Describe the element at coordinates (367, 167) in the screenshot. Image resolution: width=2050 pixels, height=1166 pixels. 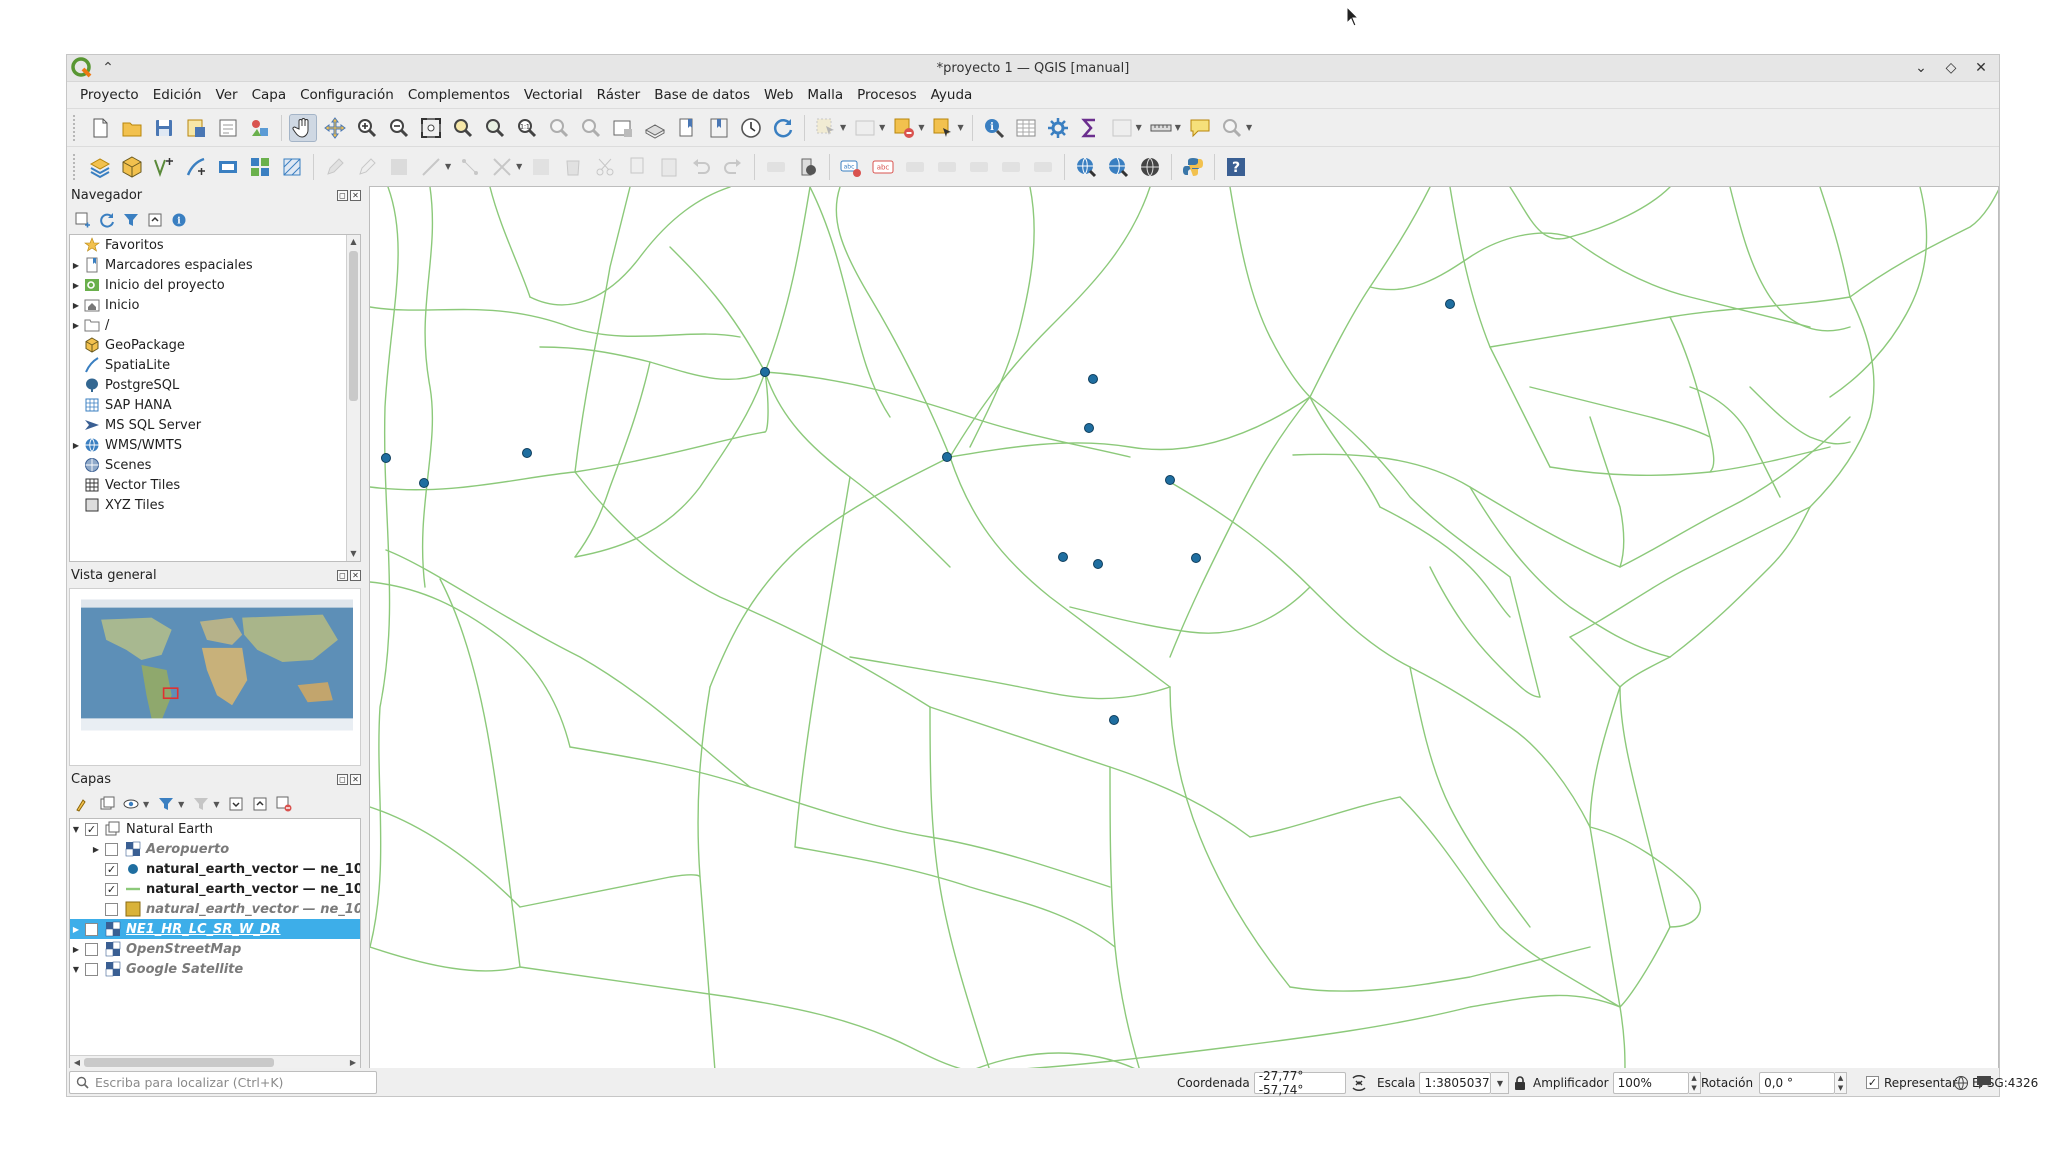
I see `toggle-editing-icon` at that location.